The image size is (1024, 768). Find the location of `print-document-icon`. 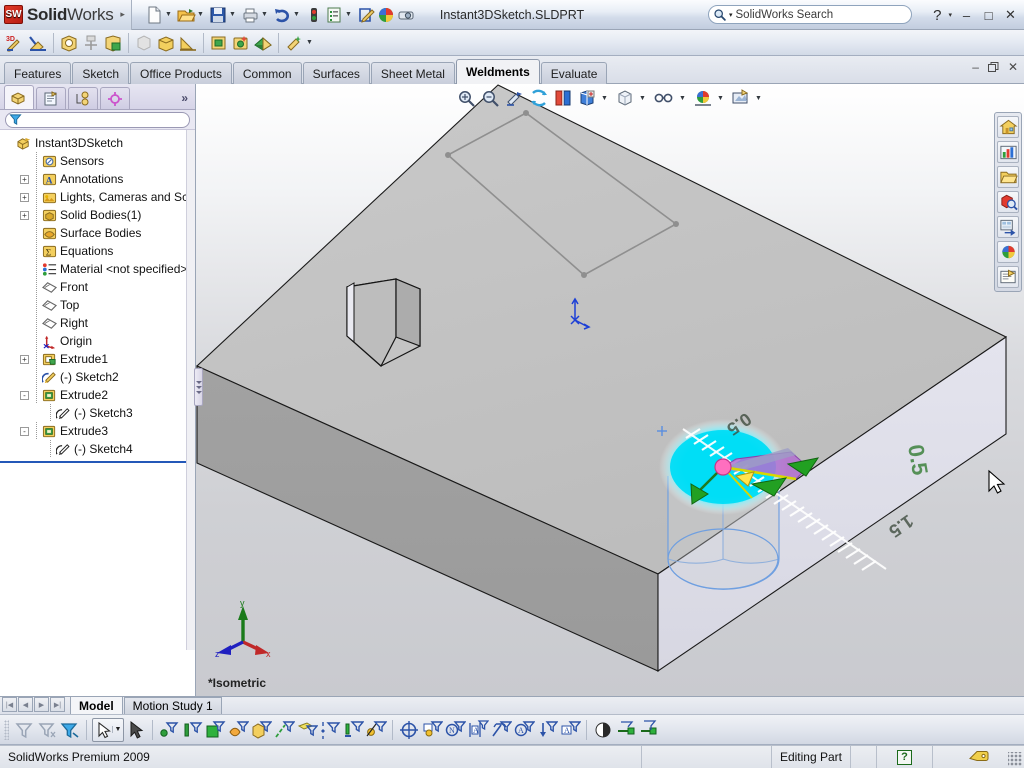

print-document-icon is located at coordinates (250, 15).